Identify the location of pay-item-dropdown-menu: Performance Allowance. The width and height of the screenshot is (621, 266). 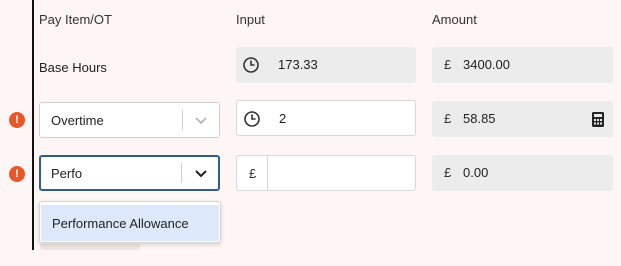
(130, 222).